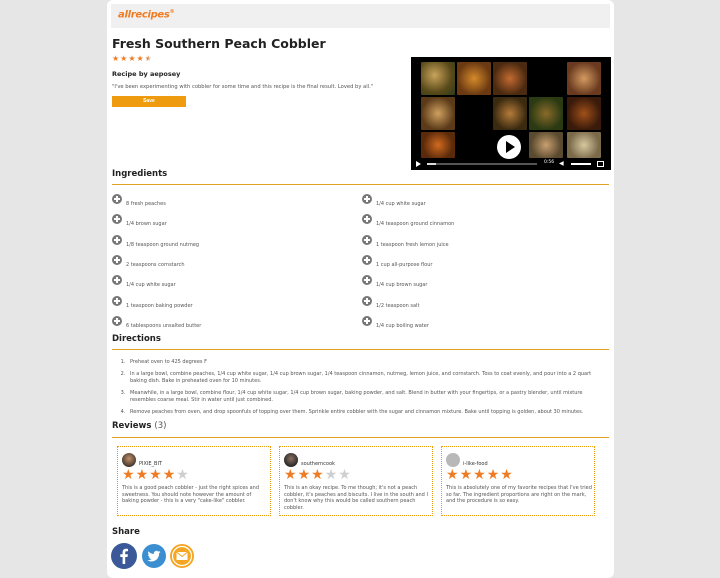 Image resolution: width=720 pixels, height=578 pixels. I want to click on ingredient-label: 1/8 teaspoon ground nutmeg, so click(163, 244).